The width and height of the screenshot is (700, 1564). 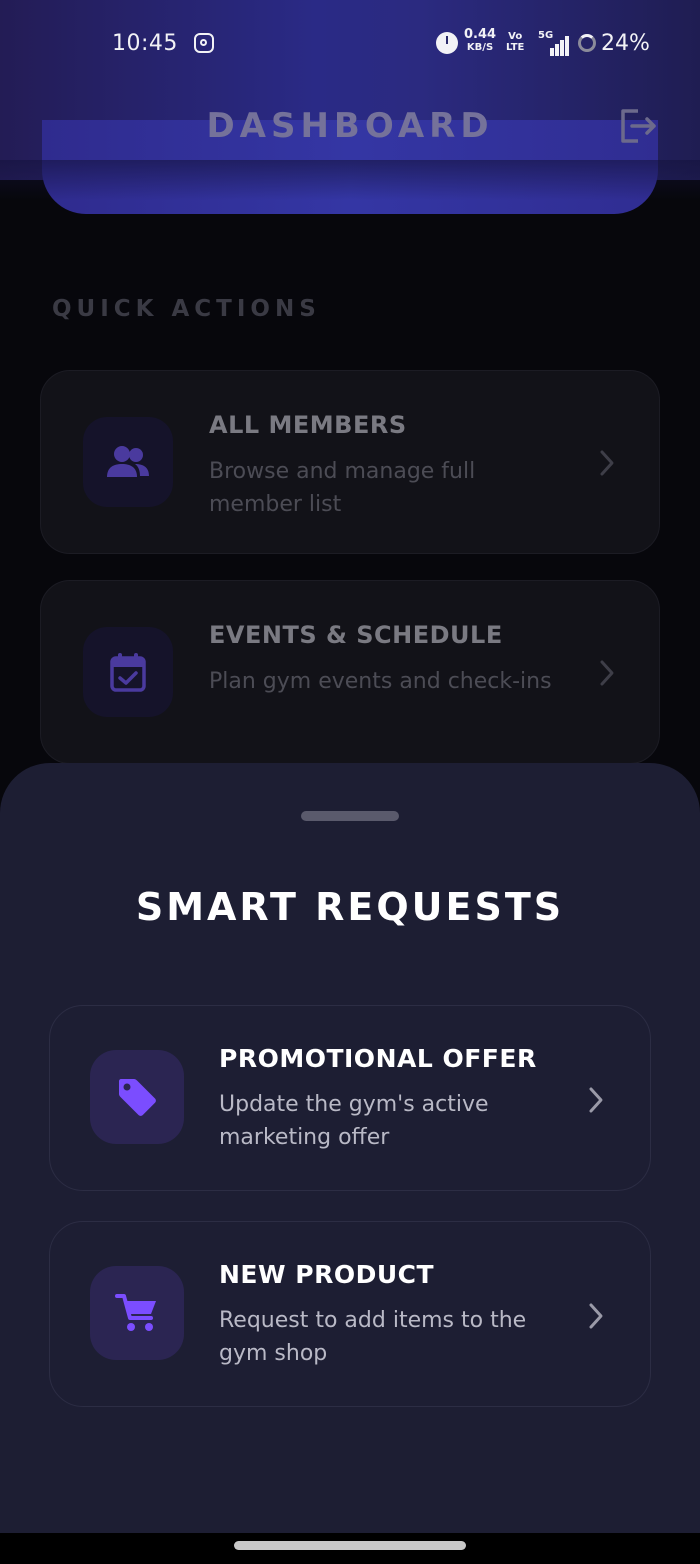 What do you see at coordinates (350, 126) in the screenshot?
I see `page-title: DASHBOARD` at bounding box center [350, 126].